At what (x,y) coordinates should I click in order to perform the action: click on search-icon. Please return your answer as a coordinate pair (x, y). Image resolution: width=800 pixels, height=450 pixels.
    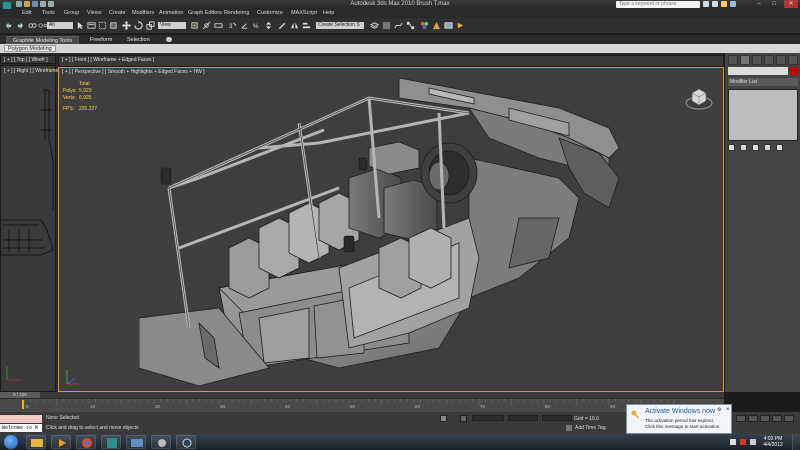
    Looking at the image, I should click on (706, 4).